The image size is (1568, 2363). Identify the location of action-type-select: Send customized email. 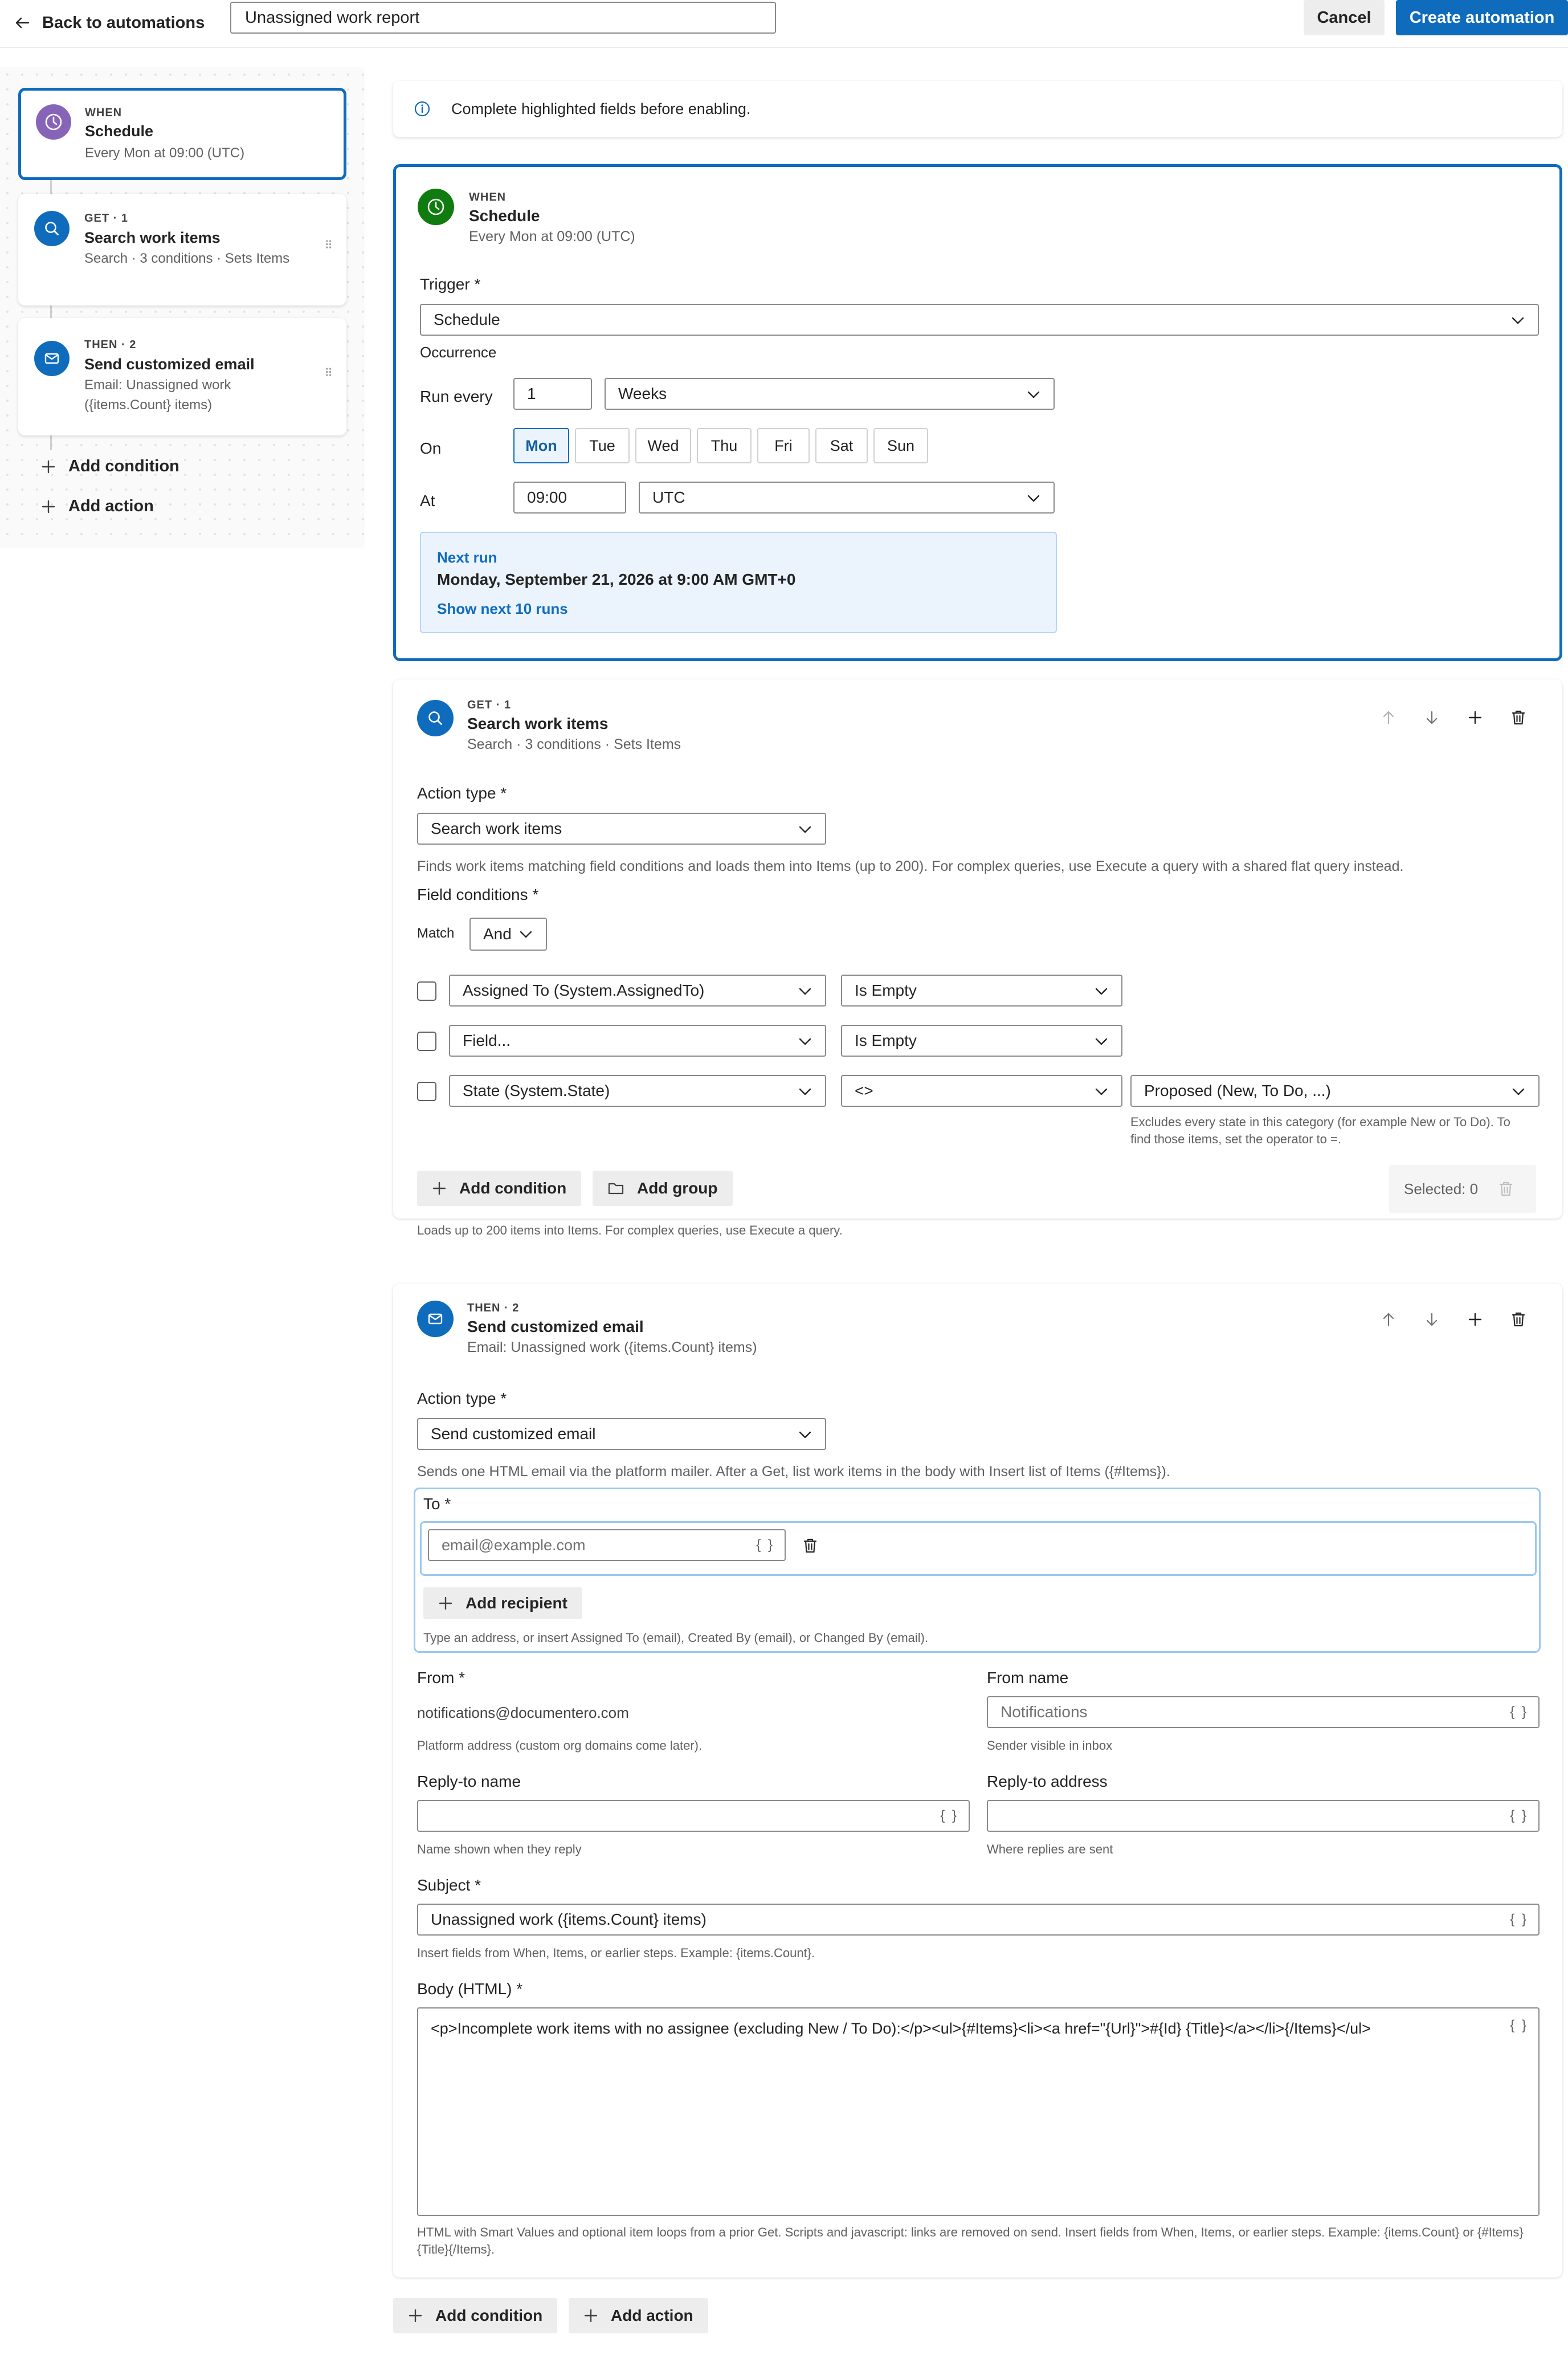
(621, 1434).